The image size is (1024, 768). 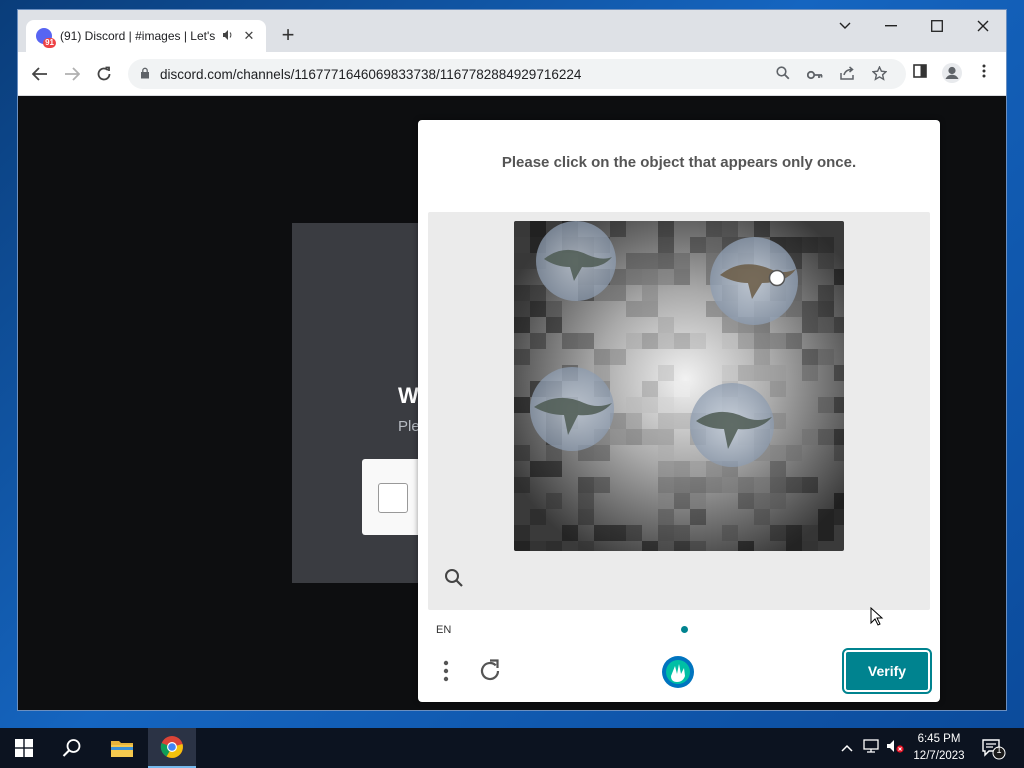 I want to click on zoom-icon, so click(x=455, y=579).